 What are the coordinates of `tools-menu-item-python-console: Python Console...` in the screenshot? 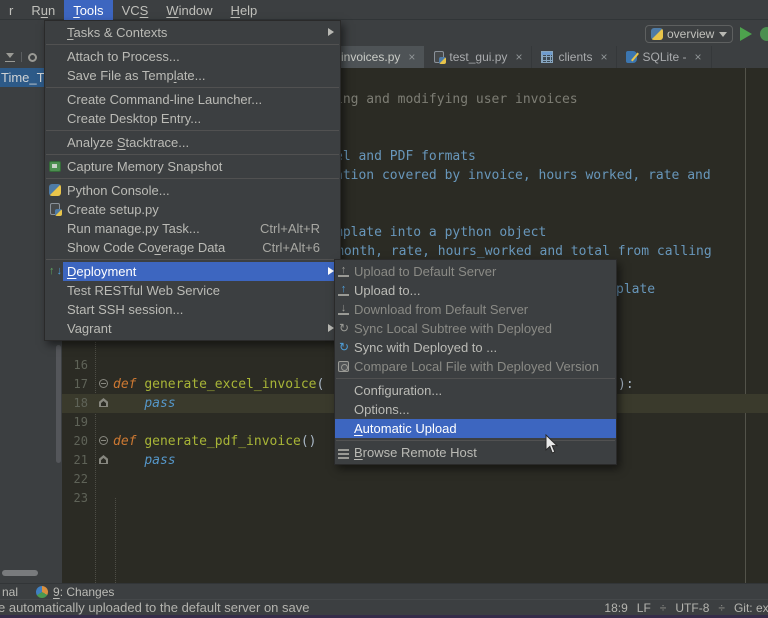 It's located at (192, 190).